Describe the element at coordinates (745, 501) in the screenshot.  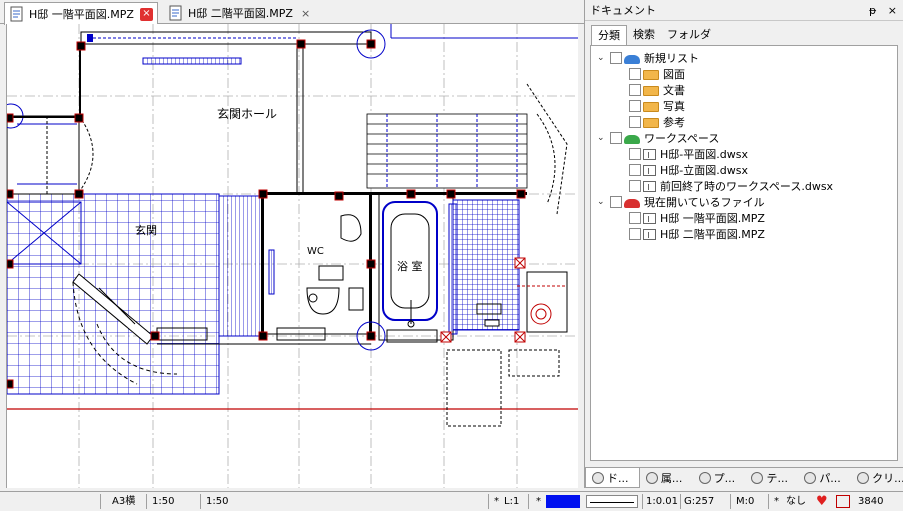
I see `m-readout: M:0` at that location.